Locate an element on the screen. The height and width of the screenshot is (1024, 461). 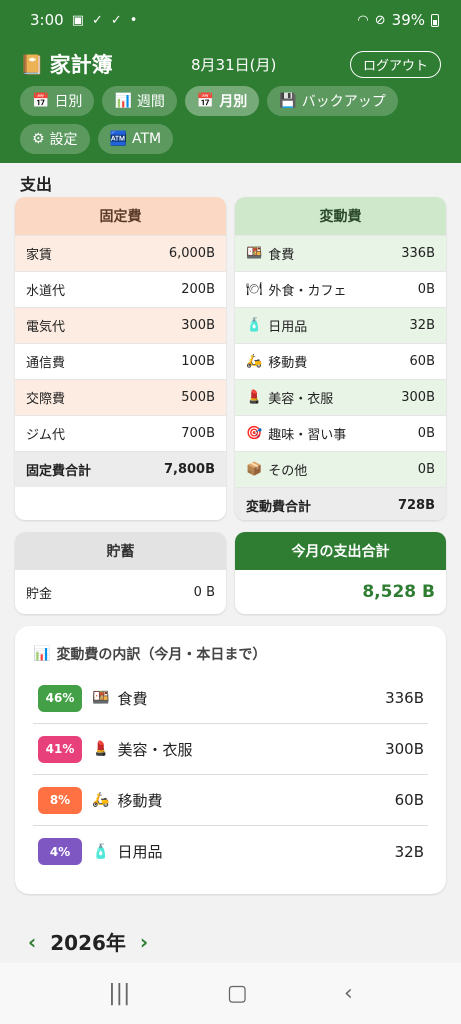
fixed-cost-label: 交際費 is located at coordinates (46, 399).